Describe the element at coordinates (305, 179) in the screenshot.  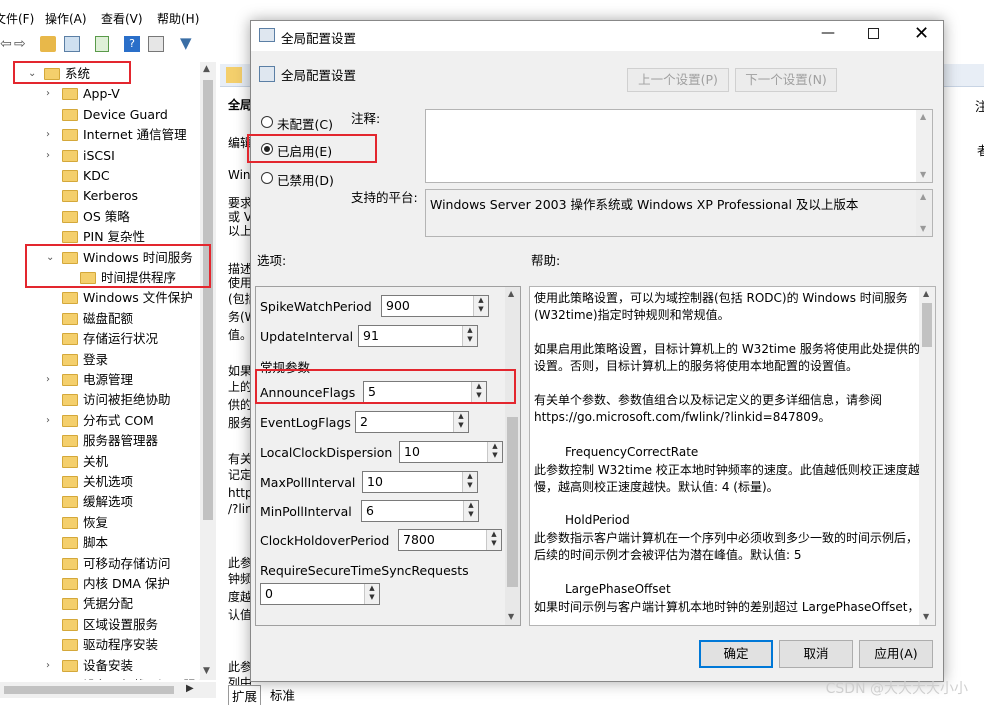
I see `radio-disabled-label: 已禁用(D)` at that location.